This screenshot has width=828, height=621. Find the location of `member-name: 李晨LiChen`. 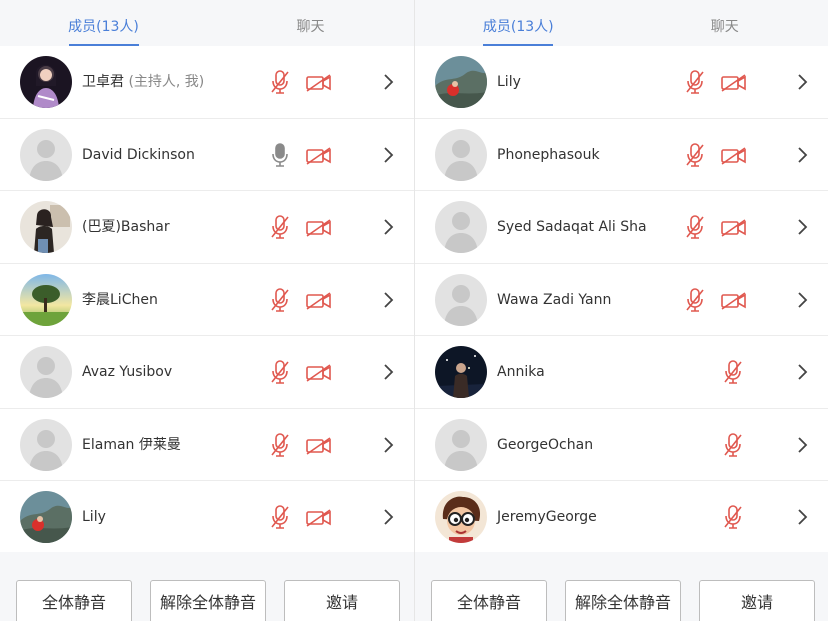

member-name: 李晨LiChen is located at coordinates (120, 300).